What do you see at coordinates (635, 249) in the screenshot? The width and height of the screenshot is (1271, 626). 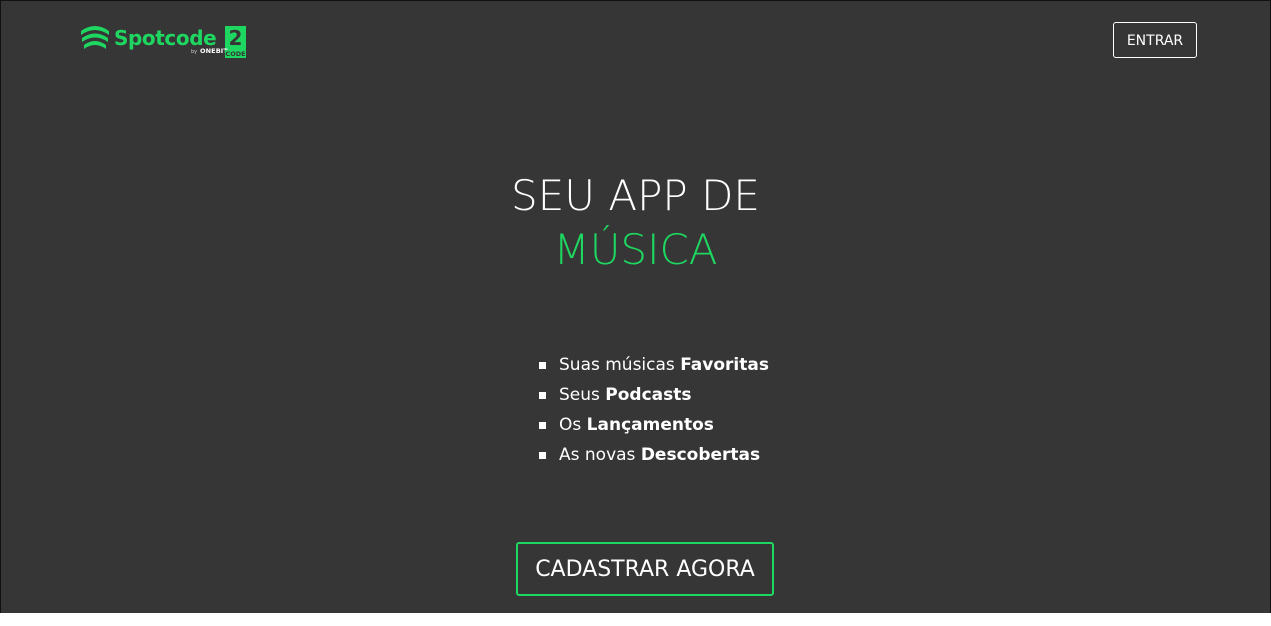 I see `hero-title-line2: MÚSICA` at bounding box center [635, 249].